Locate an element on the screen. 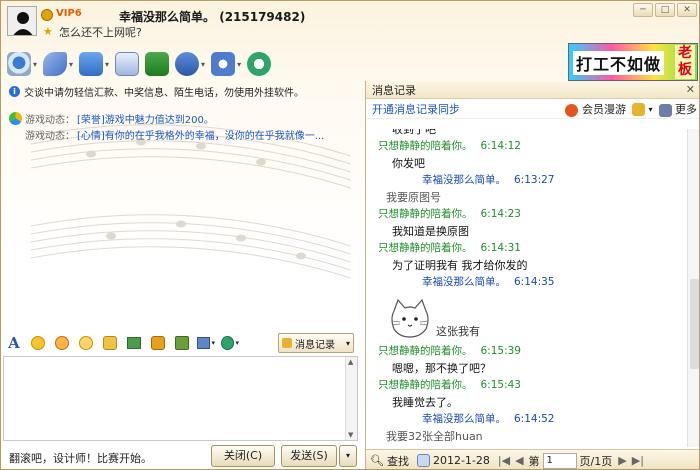 This screenshot has height=470, width=700. font-icon: A is located at coordinates (14, 343).